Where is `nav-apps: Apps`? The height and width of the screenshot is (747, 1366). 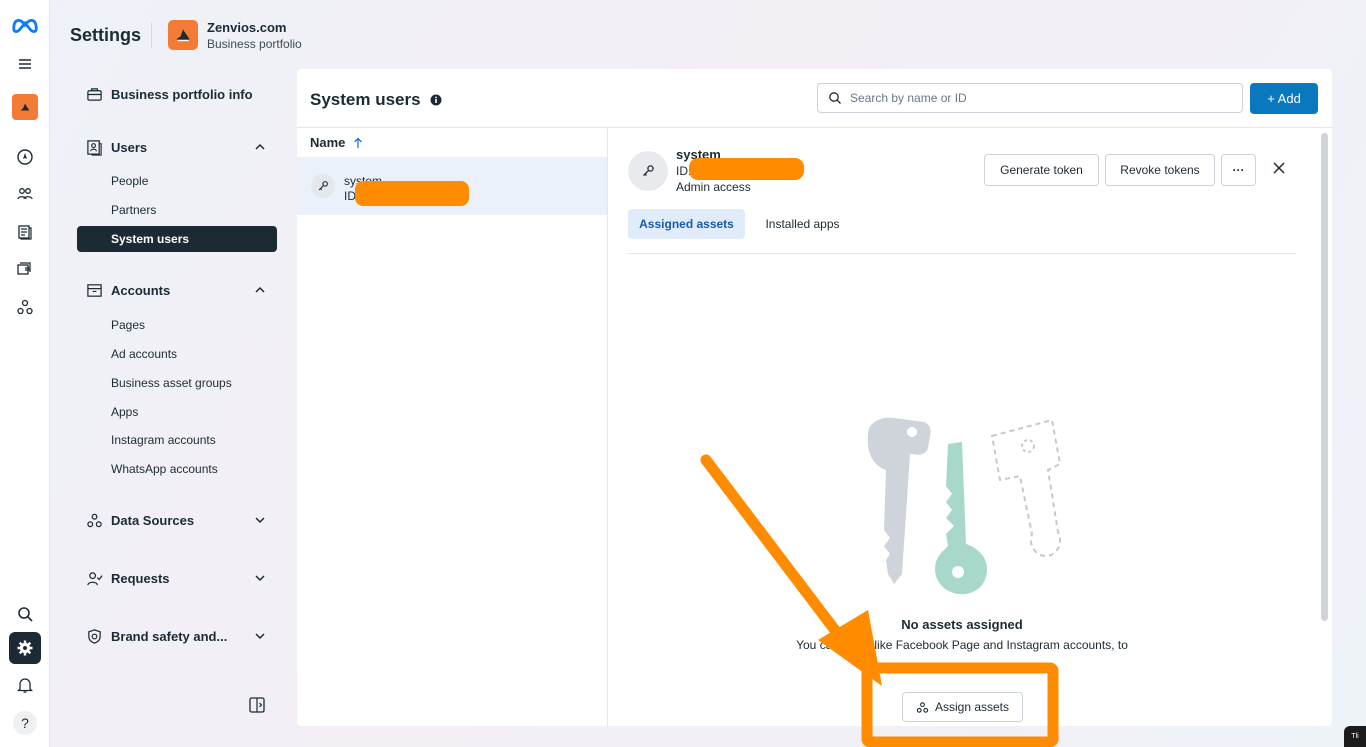
nav-apps: Apps is located at coordinates (124, 412).